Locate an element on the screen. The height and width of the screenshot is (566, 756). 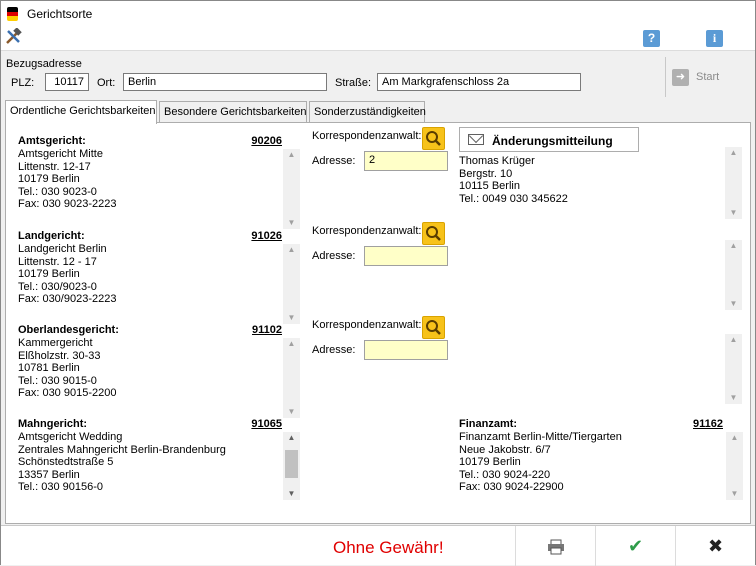
scroll-thumb is located at coordinates (291, 464).